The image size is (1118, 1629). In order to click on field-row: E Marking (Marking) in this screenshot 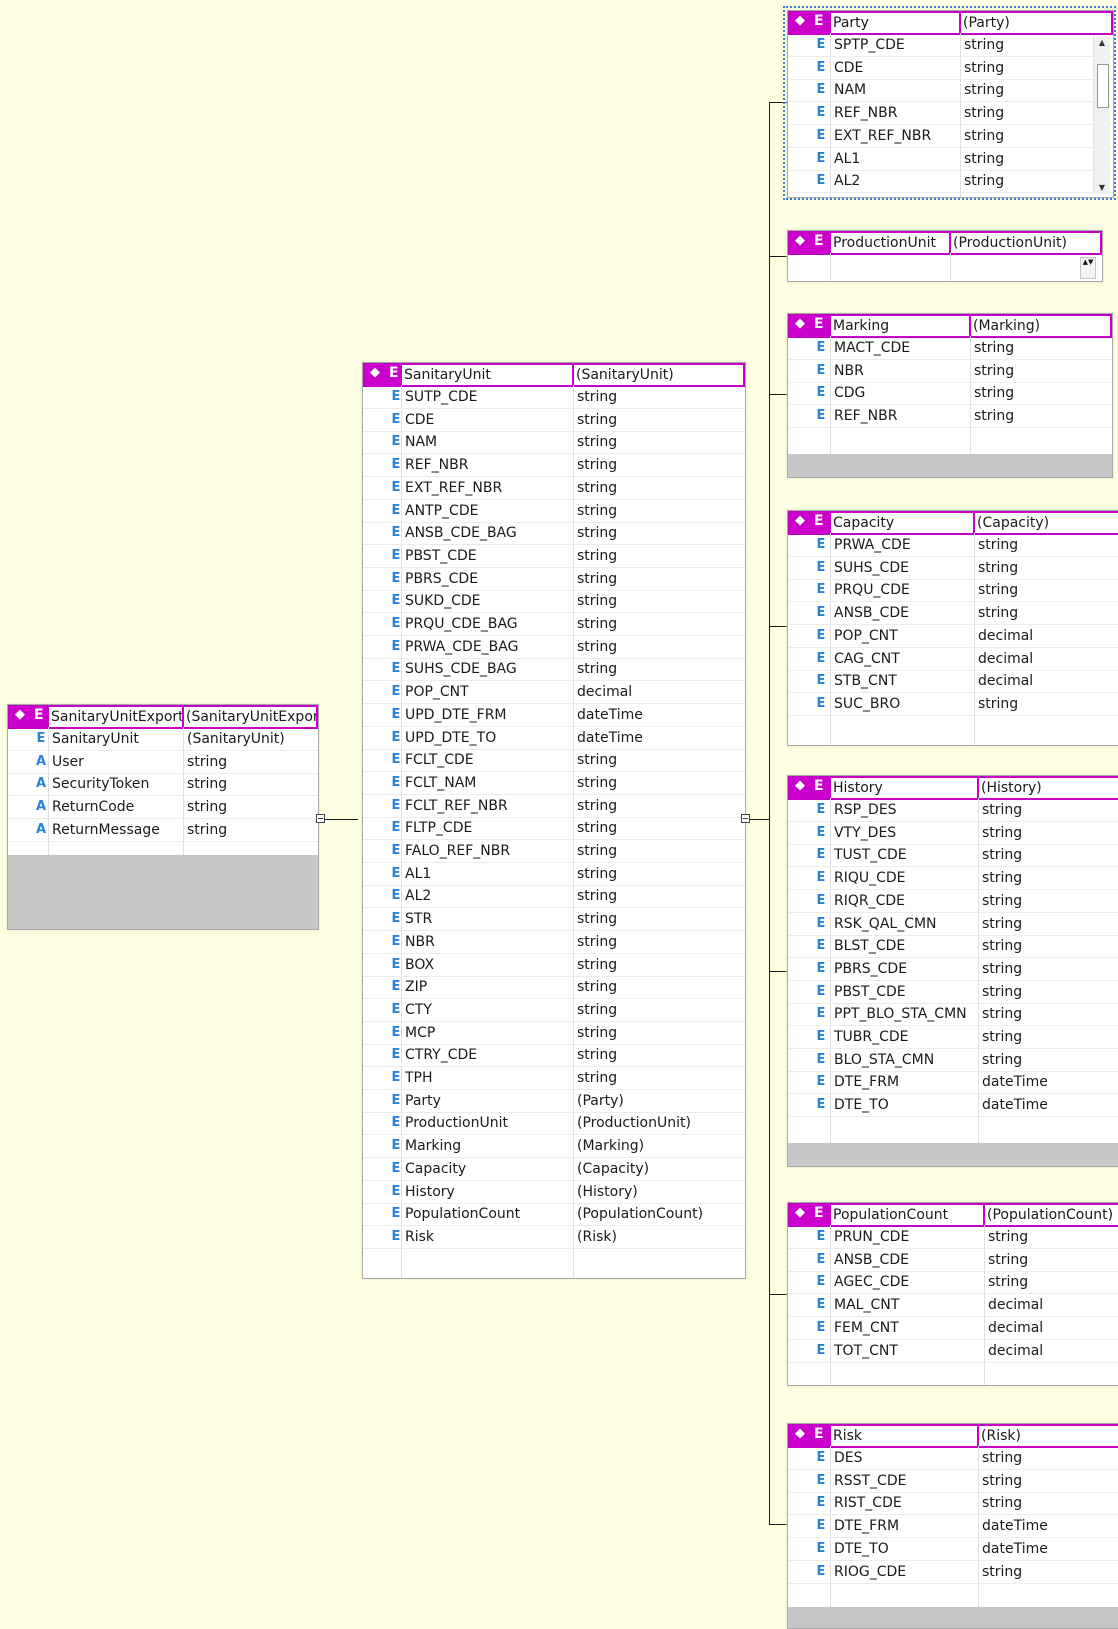, I will do `click(554, 1147)`.